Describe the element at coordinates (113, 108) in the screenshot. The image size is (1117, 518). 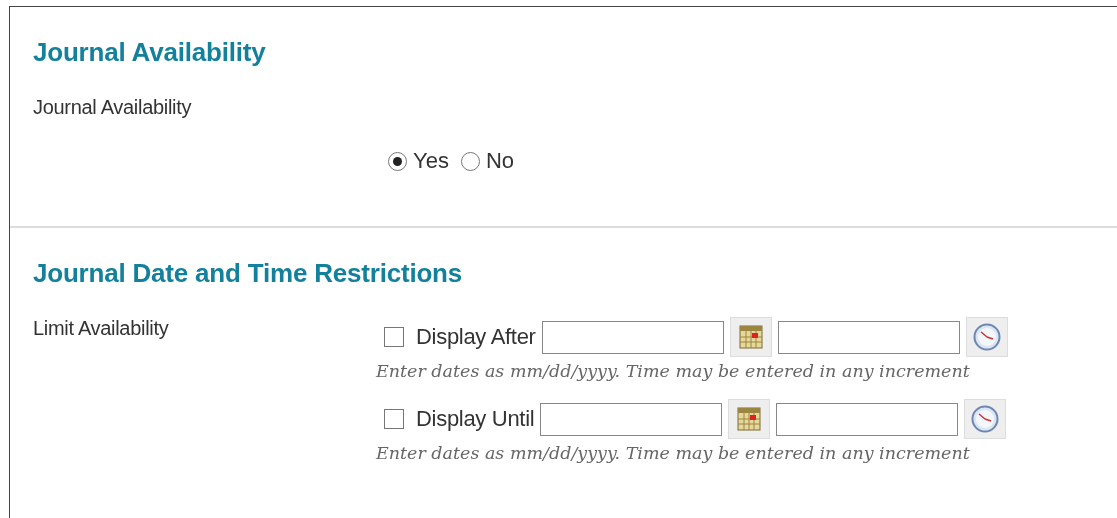
I see `field-label: Journal Availability` at that location.